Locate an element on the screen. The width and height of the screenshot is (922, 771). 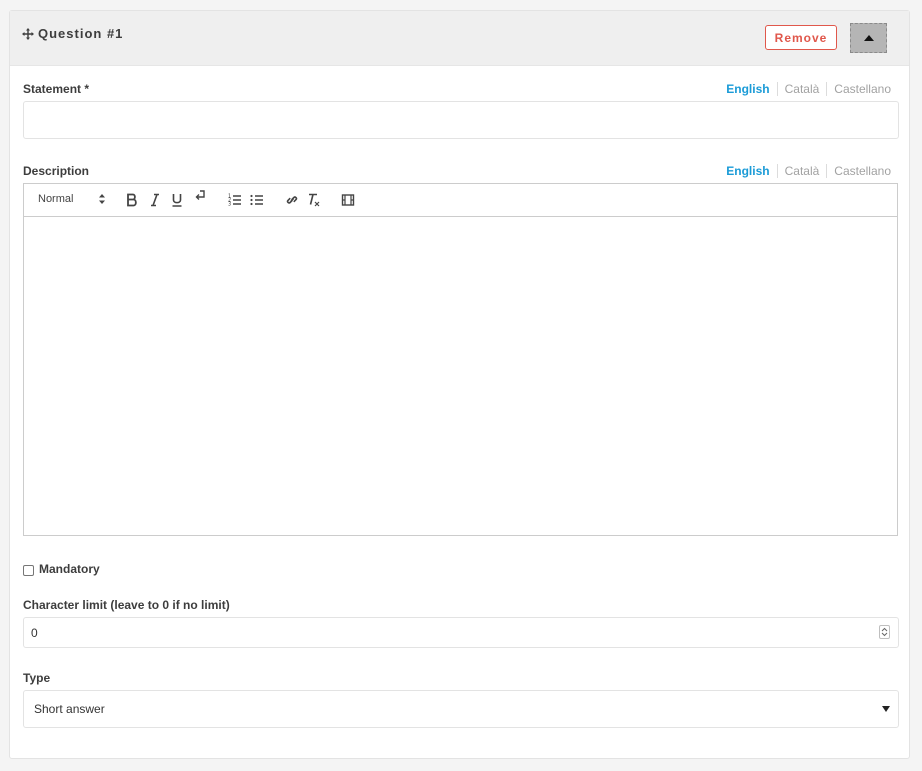
bullet-list-icon is located at coordinates (257, 200).